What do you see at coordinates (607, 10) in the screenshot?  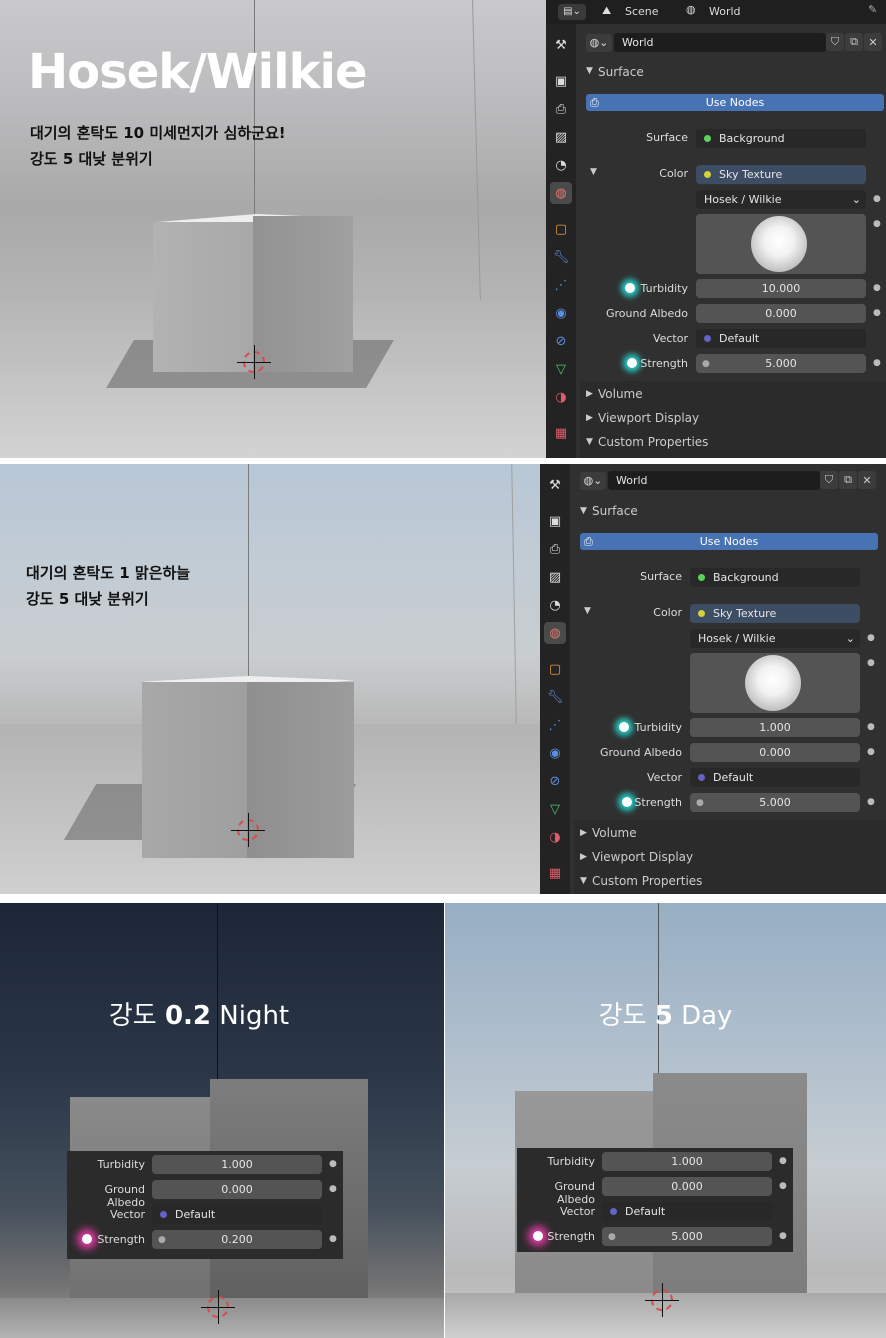 I see `scene-icon: ⛰` at bounding box center [607, 10].